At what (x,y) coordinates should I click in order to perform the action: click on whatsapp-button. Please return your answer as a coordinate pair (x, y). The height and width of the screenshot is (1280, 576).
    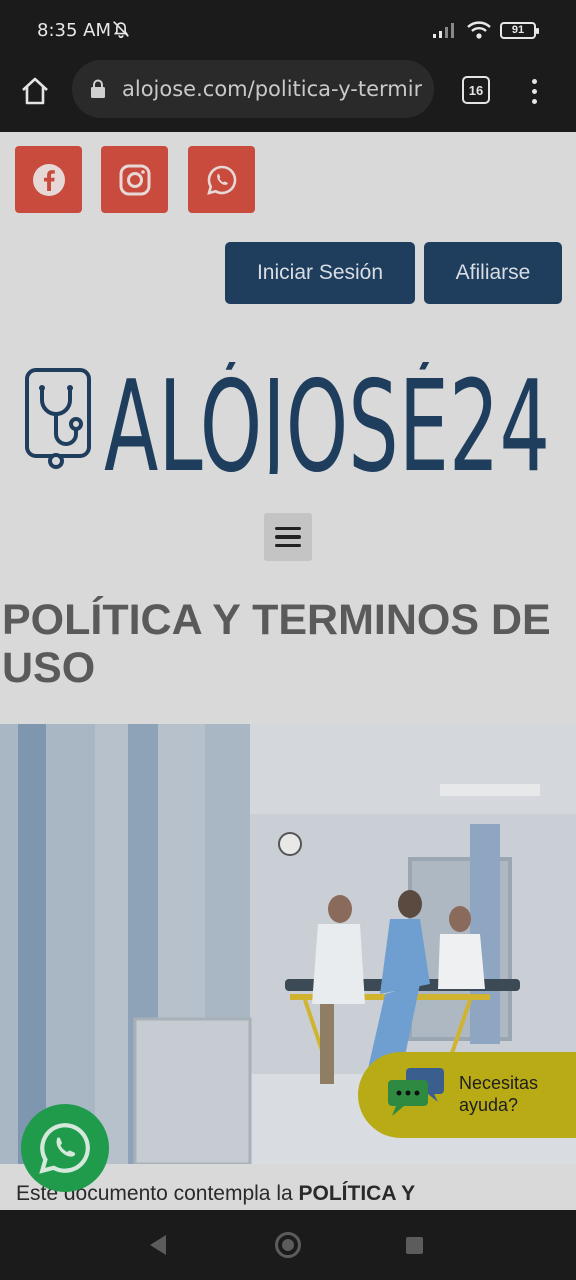
    Looking at the image, I should click on (221, 179).